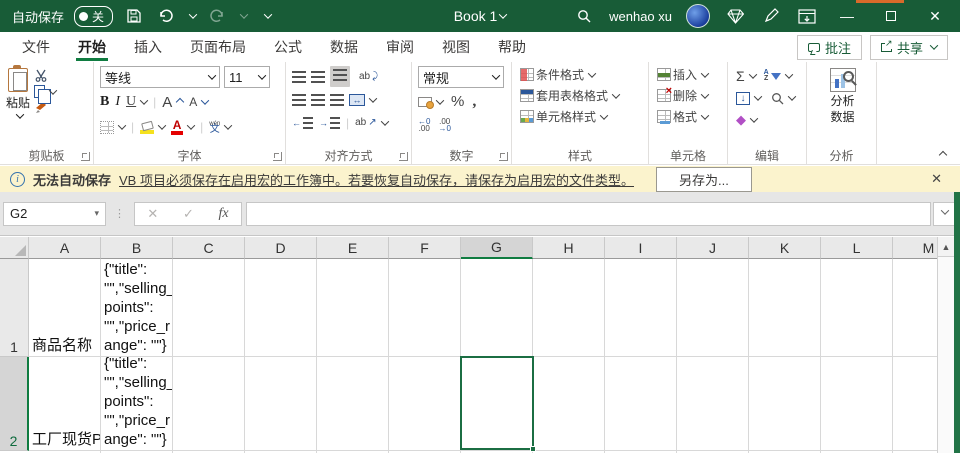 Image resolution: width=960 pixels, height=453 pixels. I want to click on undo-button, so click(166, 16).